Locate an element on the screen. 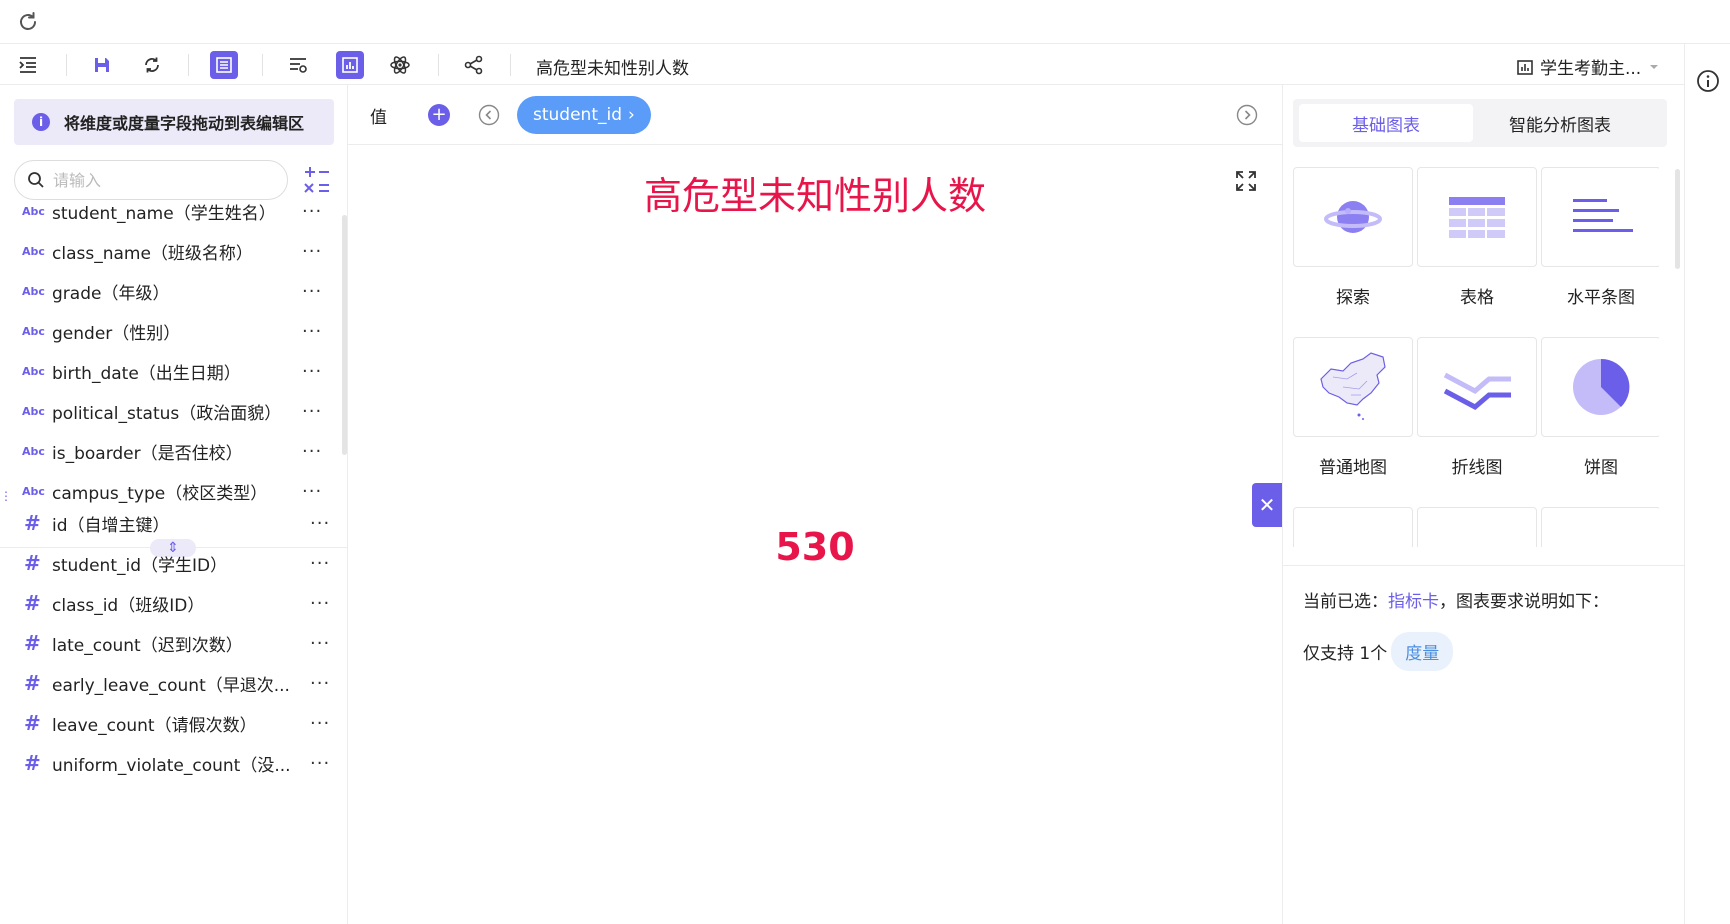 Image resolution: width=1730 pixels, height=924 pixels. sync-icon is located at coordinates (152, 65).